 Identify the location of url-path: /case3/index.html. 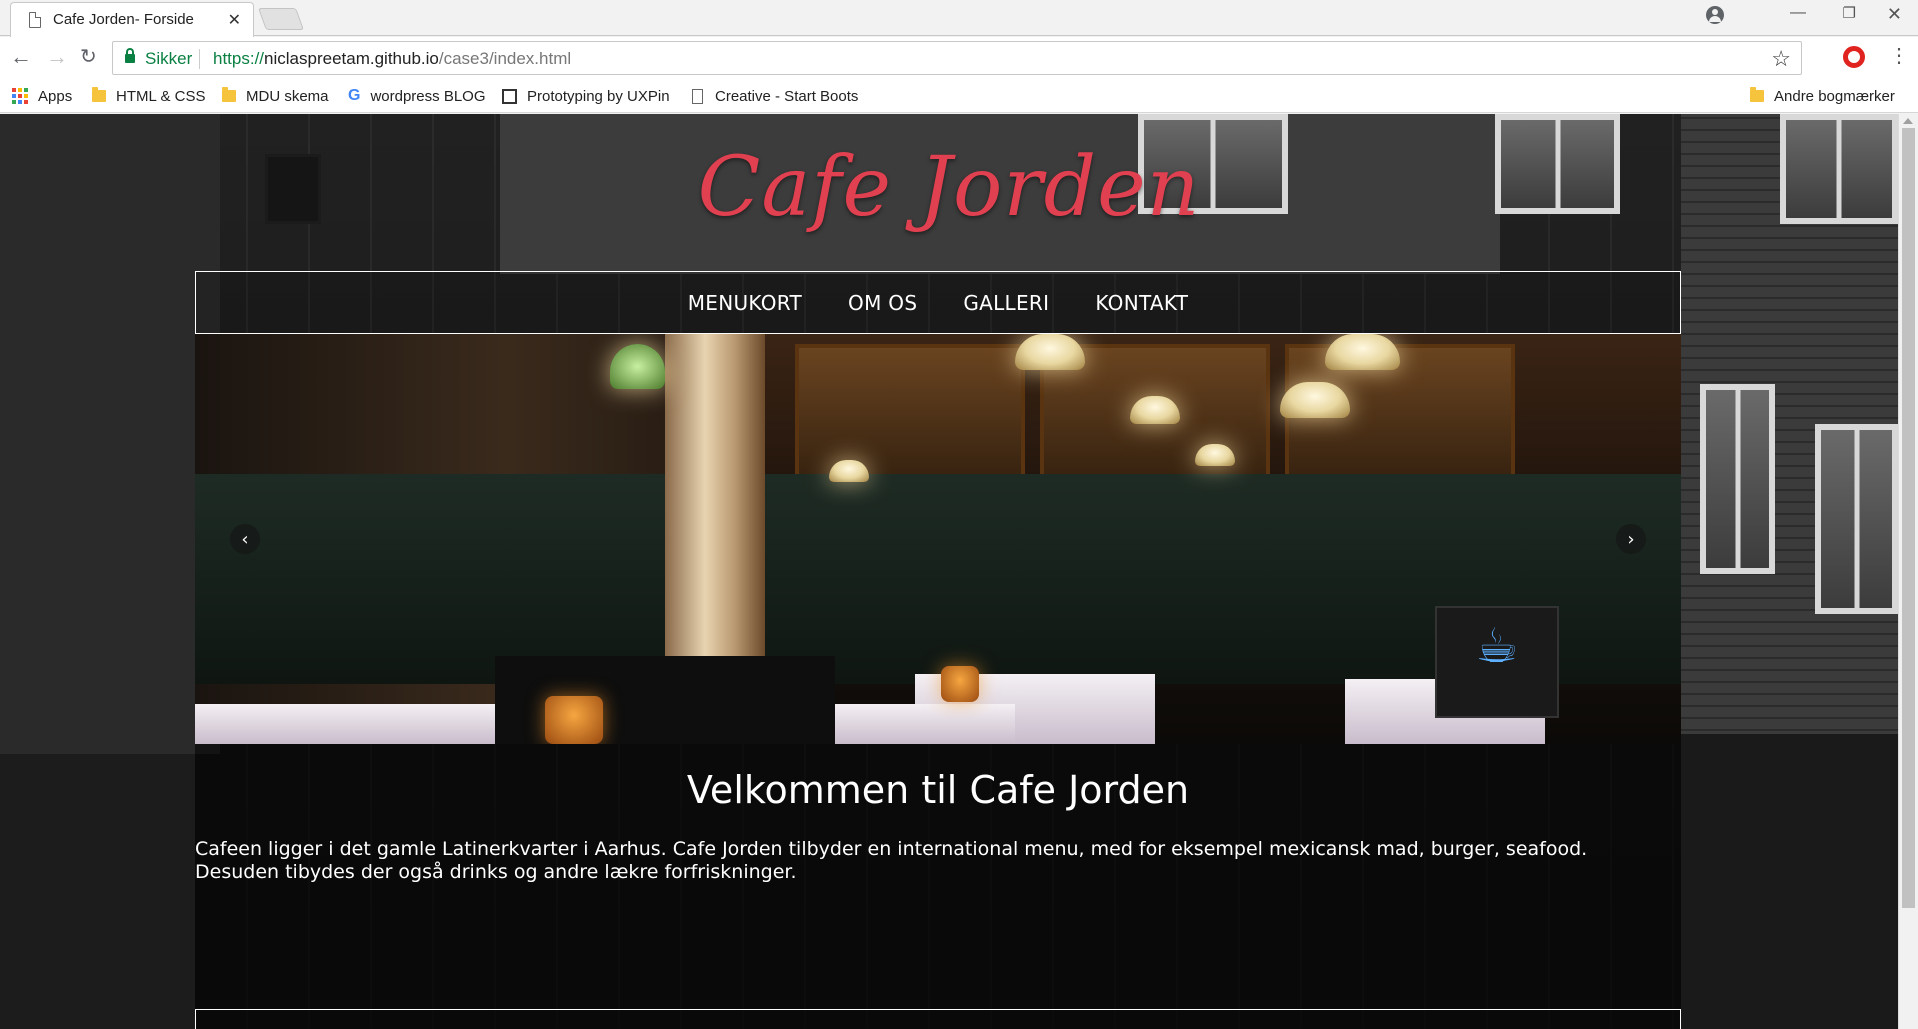
(505, 58).